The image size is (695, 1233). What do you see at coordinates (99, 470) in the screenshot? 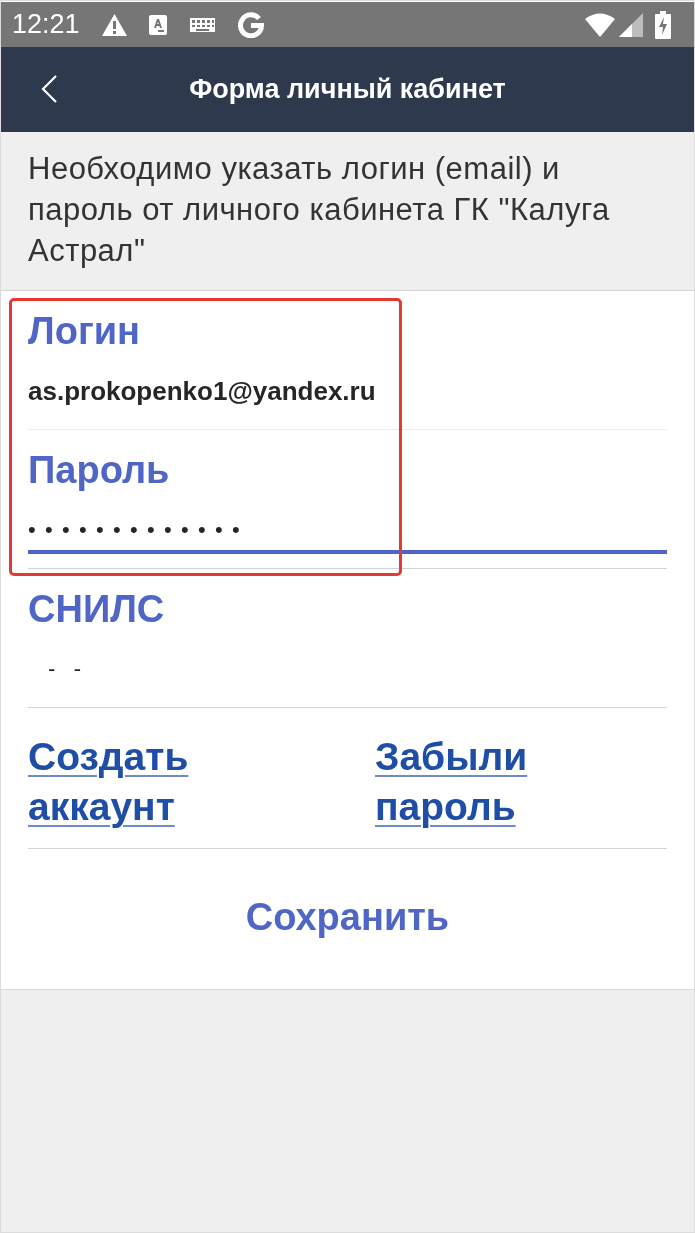
I see `field-label: Пароль` at bounding box center [99, 470].